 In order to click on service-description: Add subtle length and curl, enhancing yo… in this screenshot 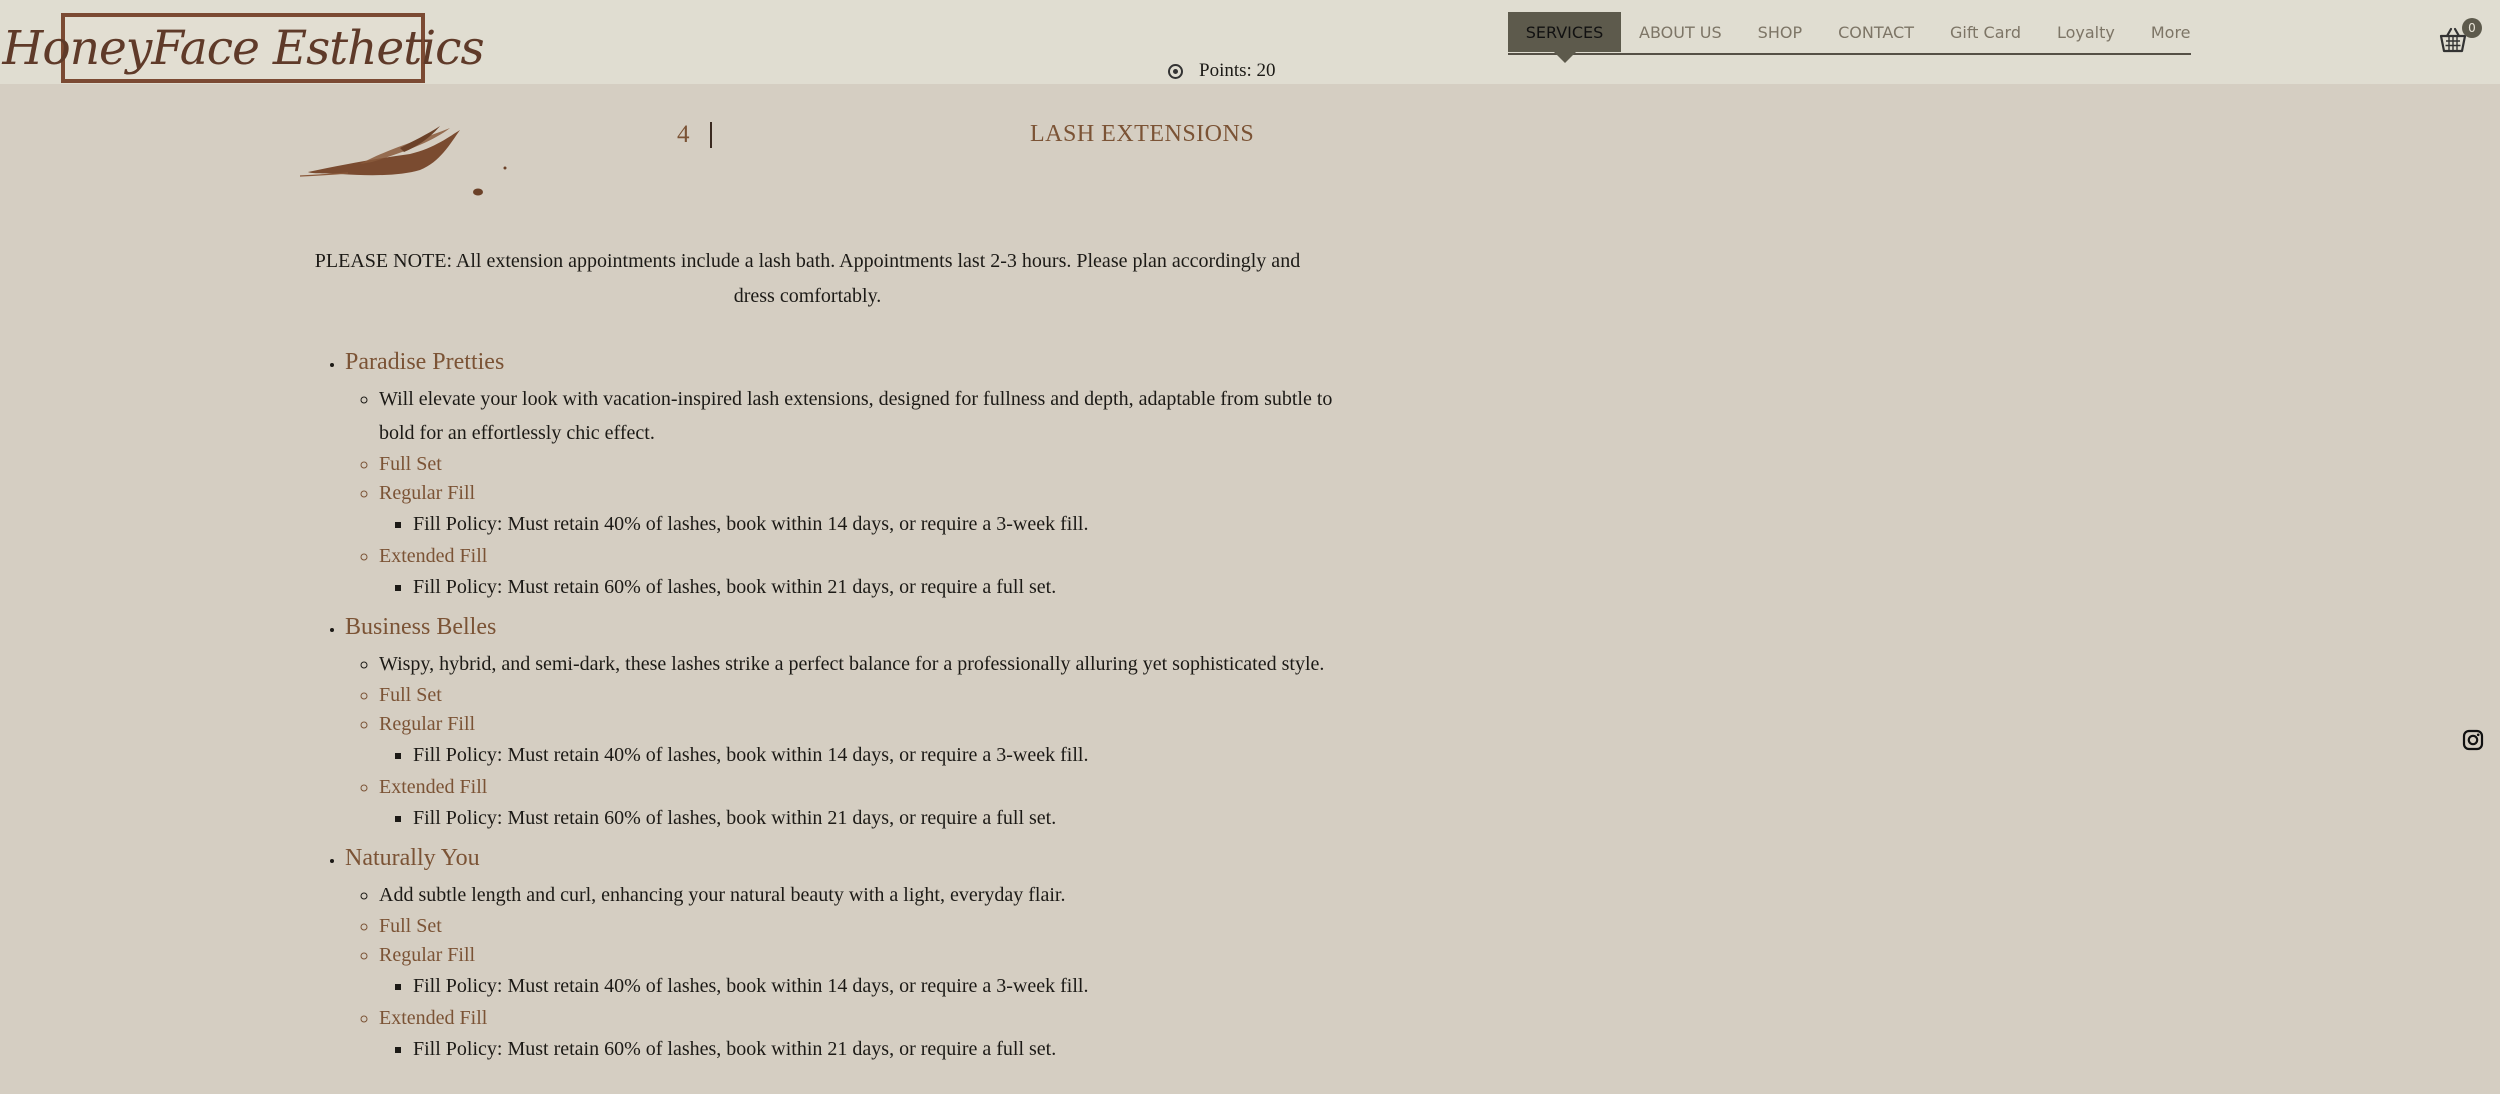, I will do `click(867, 895)`.